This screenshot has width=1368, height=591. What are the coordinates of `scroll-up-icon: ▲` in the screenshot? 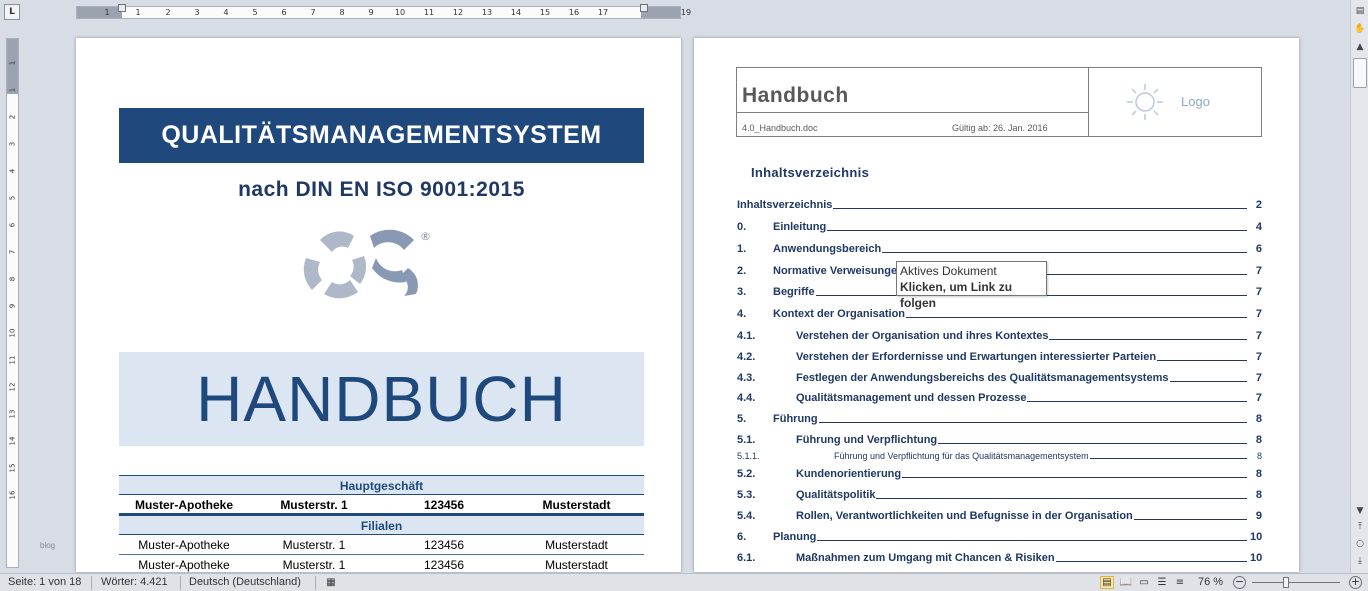 It's located at (1360, 47).